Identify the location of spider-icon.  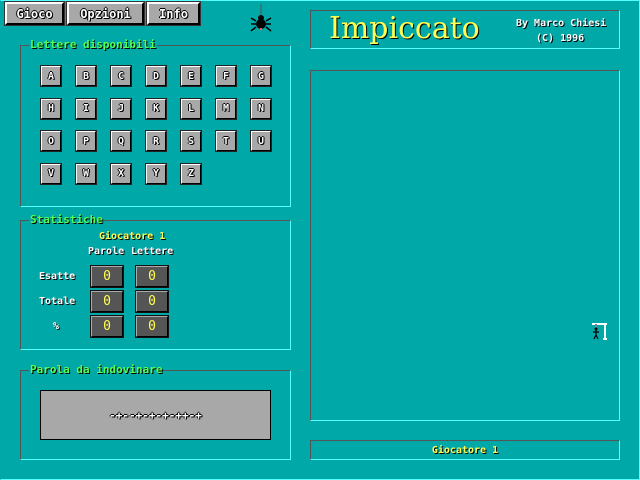
(261, 18).